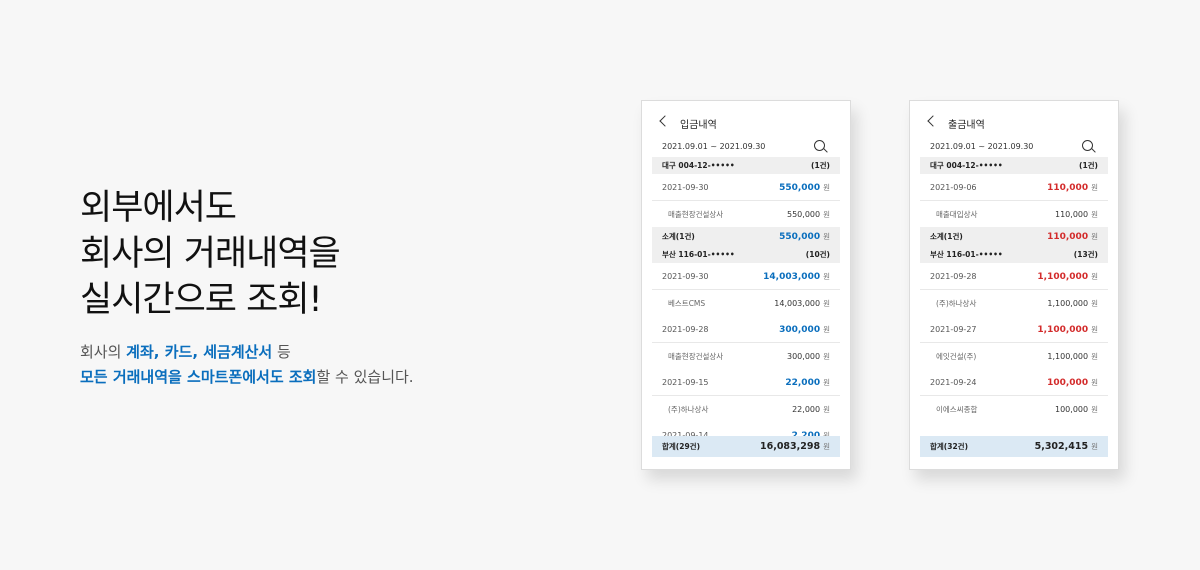 The image size is (1200, 570). Describe the element at coordinates (1085, 254) in the screenshot. I see `account-count: (13건)` at that location.